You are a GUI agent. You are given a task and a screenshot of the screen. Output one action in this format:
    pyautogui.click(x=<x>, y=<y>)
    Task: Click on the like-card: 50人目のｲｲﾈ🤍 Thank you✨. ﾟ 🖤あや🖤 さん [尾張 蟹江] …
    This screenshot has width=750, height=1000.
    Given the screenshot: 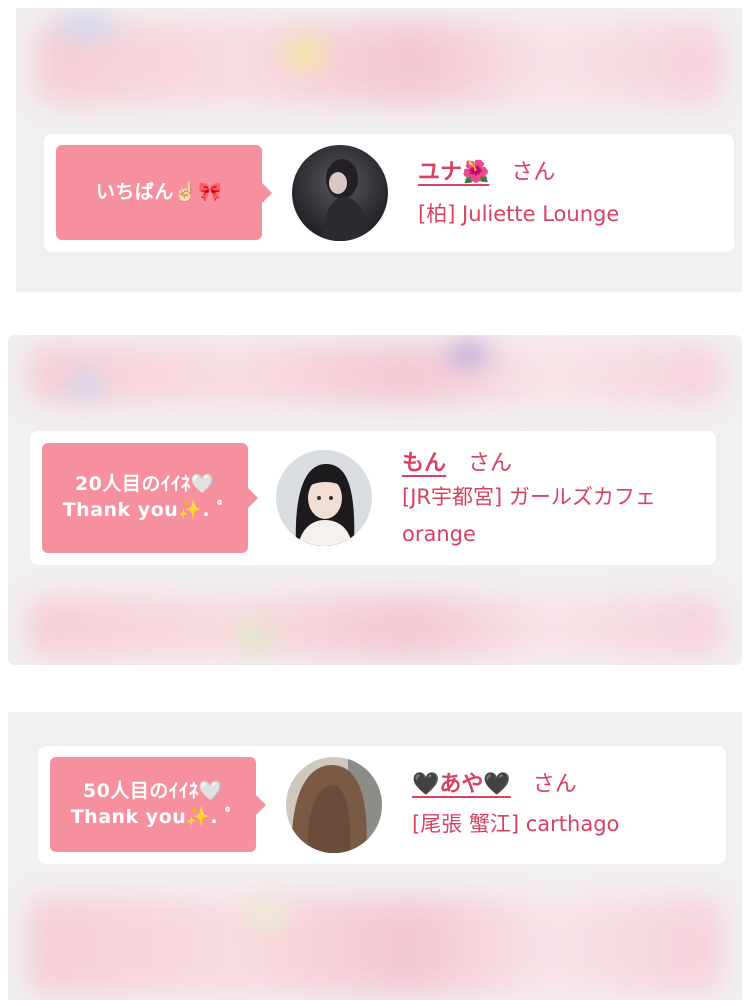 What is the action you would take?
    pyautogui.click(x=382, y=805)
    